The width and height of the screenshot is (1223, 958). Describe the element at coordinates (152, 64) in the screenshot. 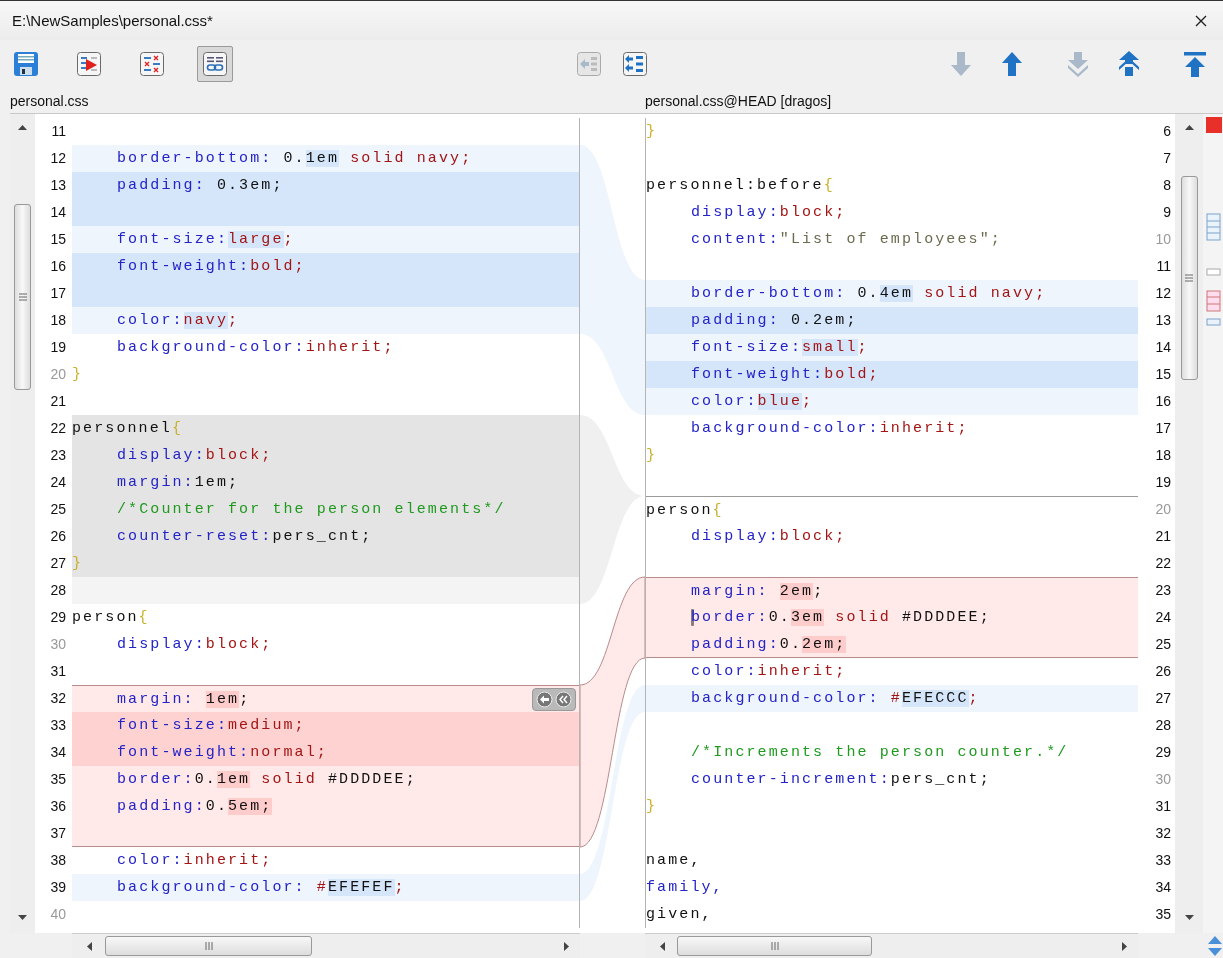

I see `lines-cross-icon` at that location.